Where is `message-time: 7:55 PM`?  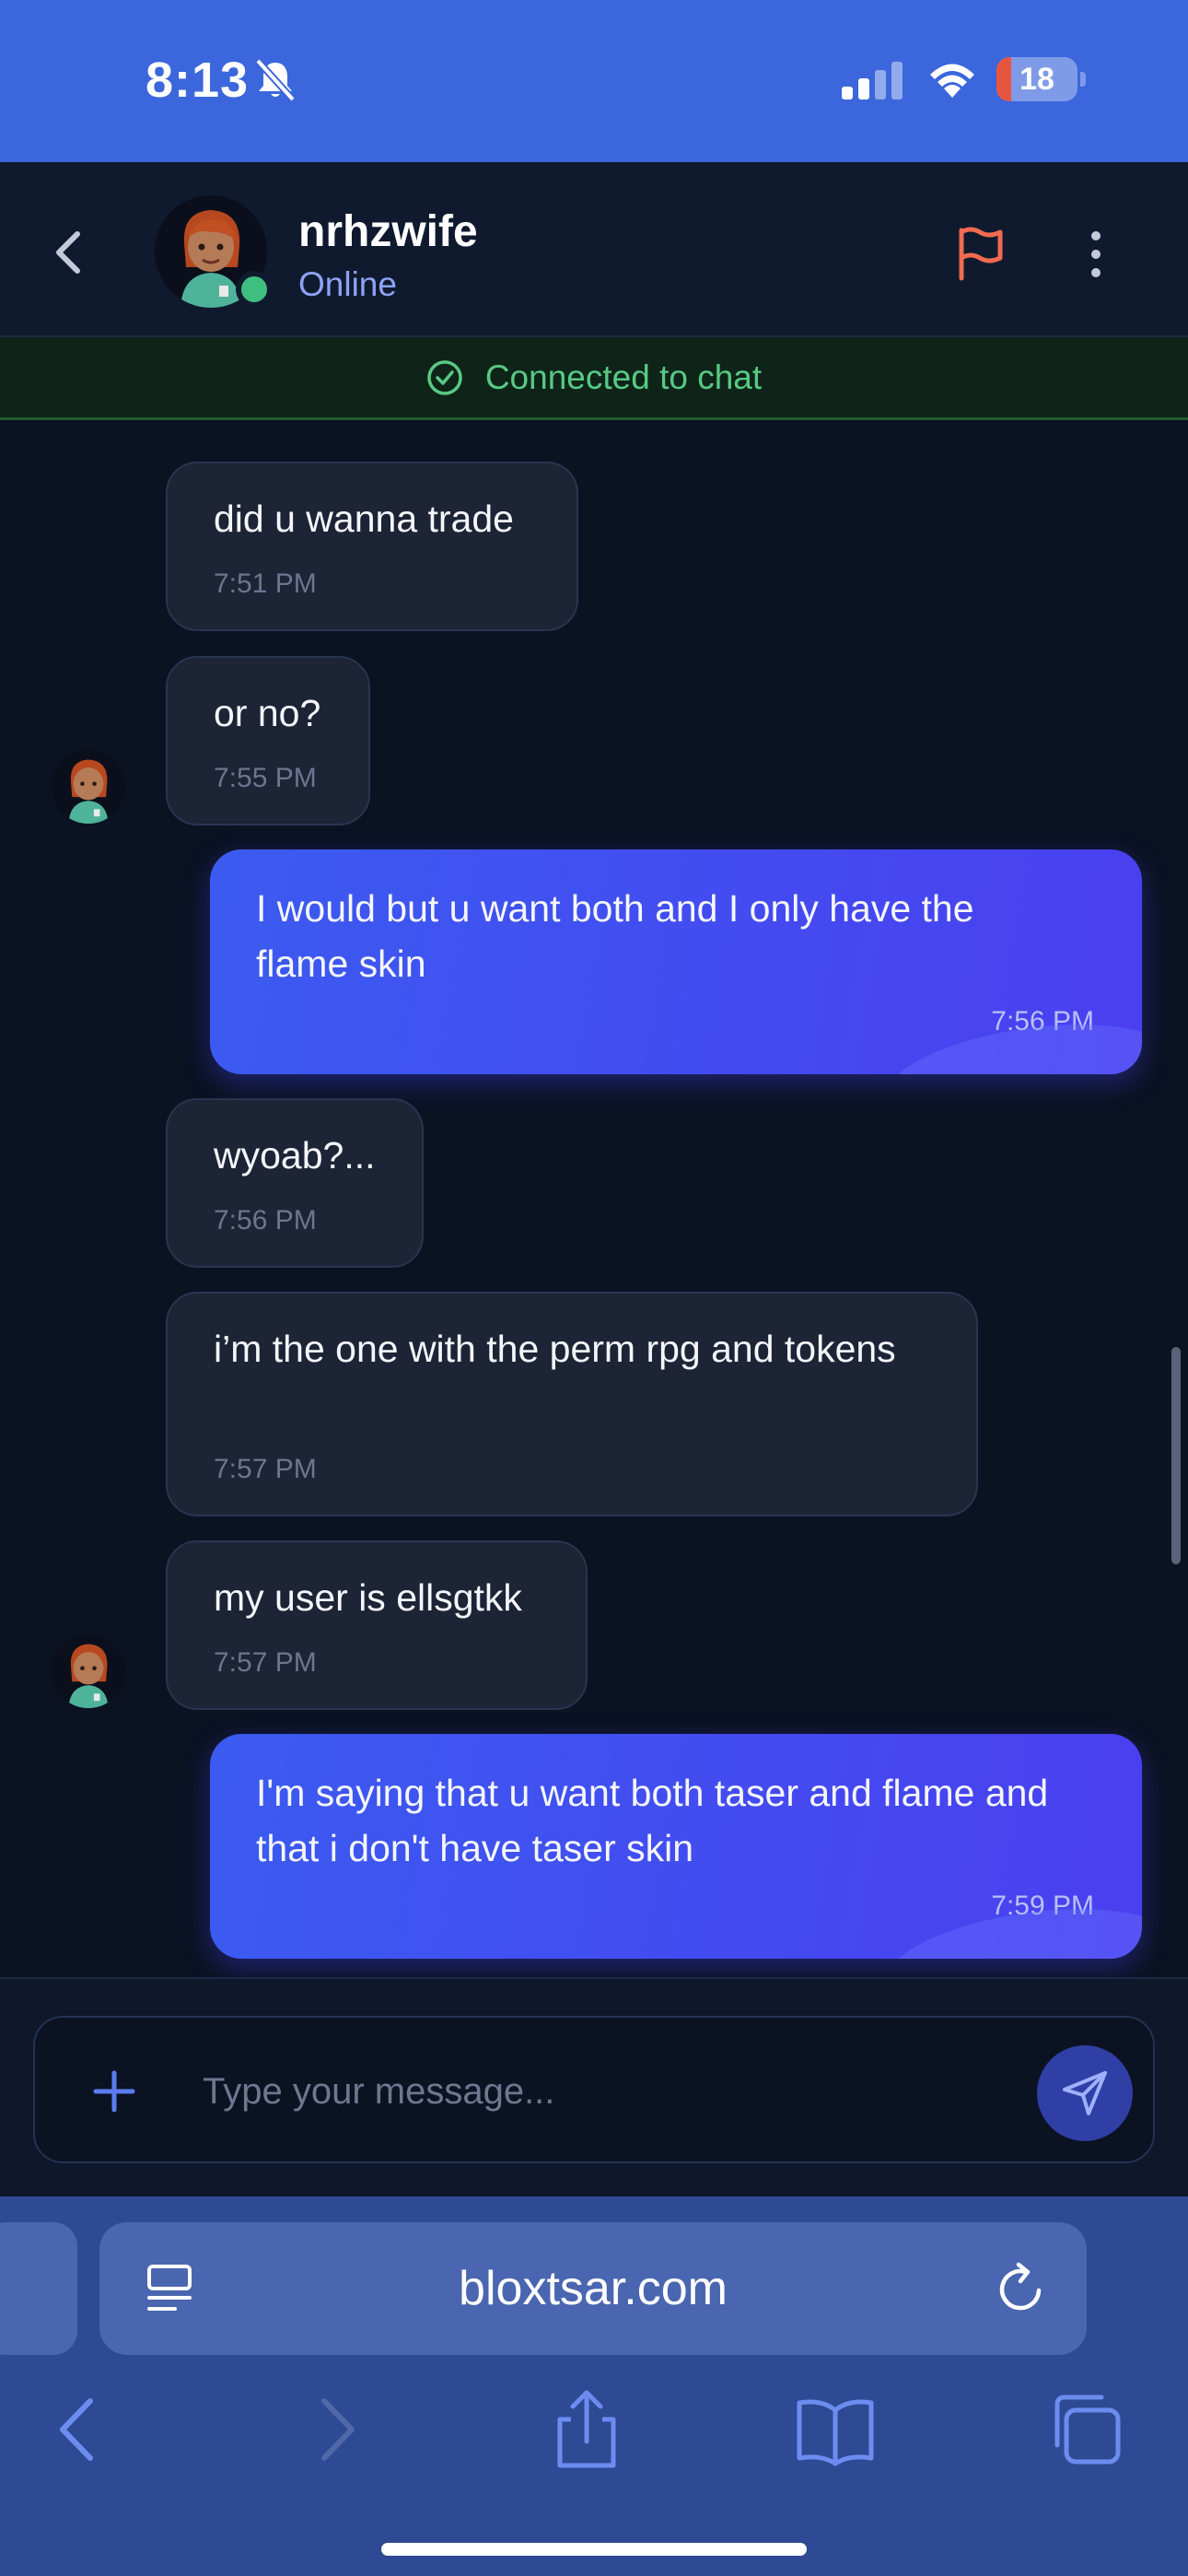 message-time: 7:55 PM is located at coordinates (265, 778).